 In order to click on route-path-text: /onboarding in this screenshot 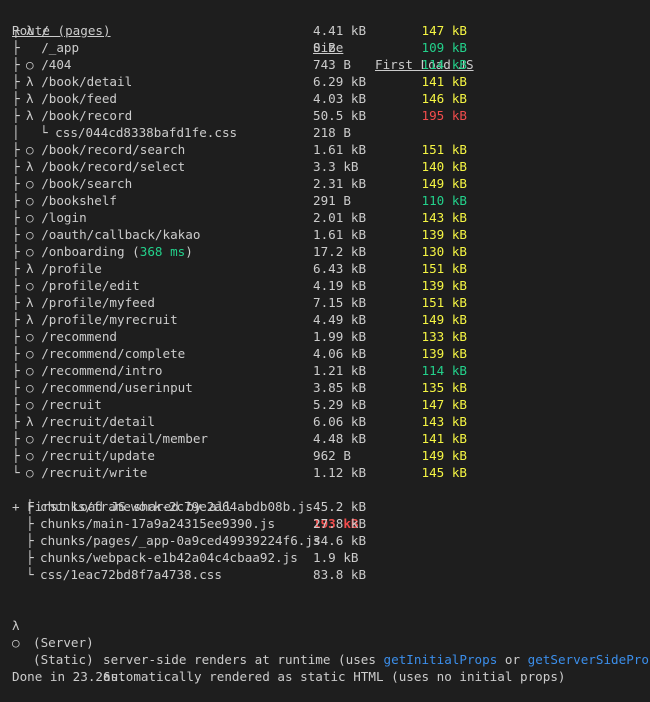, I will do `click(83, 251)`.